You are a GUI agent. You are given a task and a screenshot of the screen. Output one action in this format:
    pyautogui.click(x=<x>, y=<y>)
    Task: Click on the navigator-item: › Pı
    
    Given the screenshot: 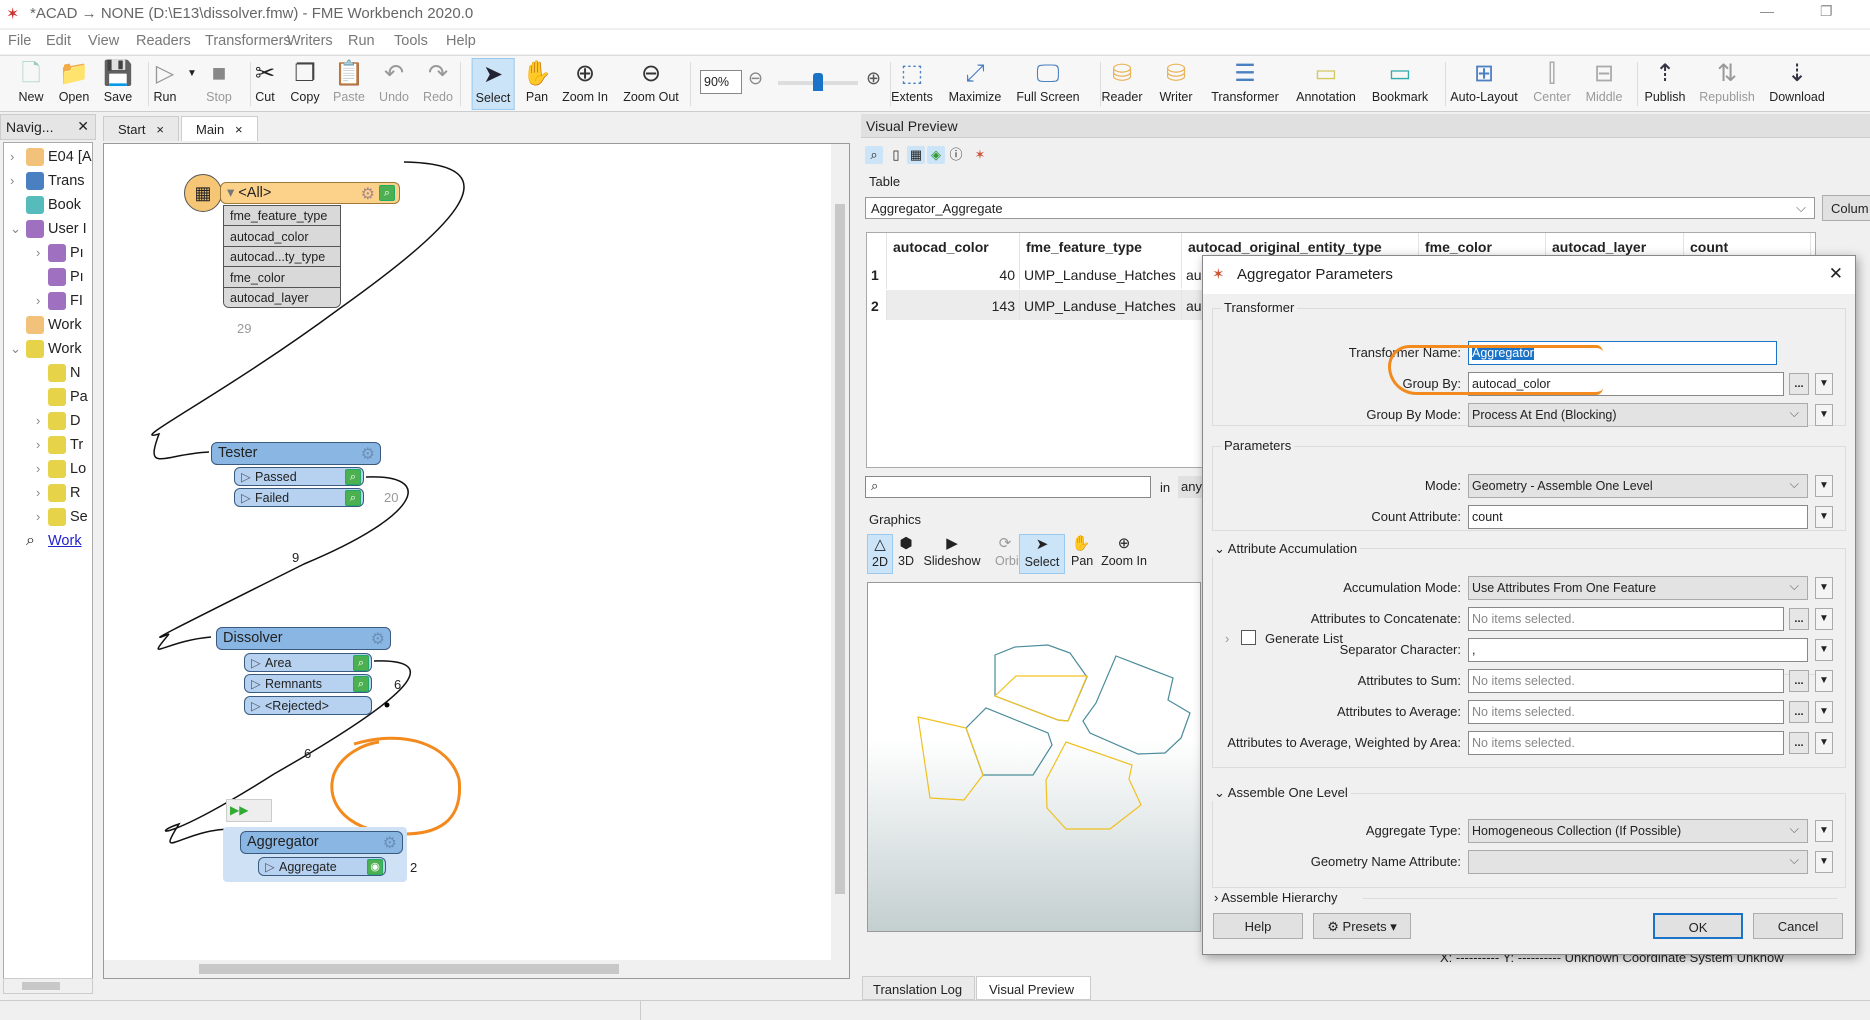 What is the action you would take?
    pyautogui.click(x=48, y=254)
    